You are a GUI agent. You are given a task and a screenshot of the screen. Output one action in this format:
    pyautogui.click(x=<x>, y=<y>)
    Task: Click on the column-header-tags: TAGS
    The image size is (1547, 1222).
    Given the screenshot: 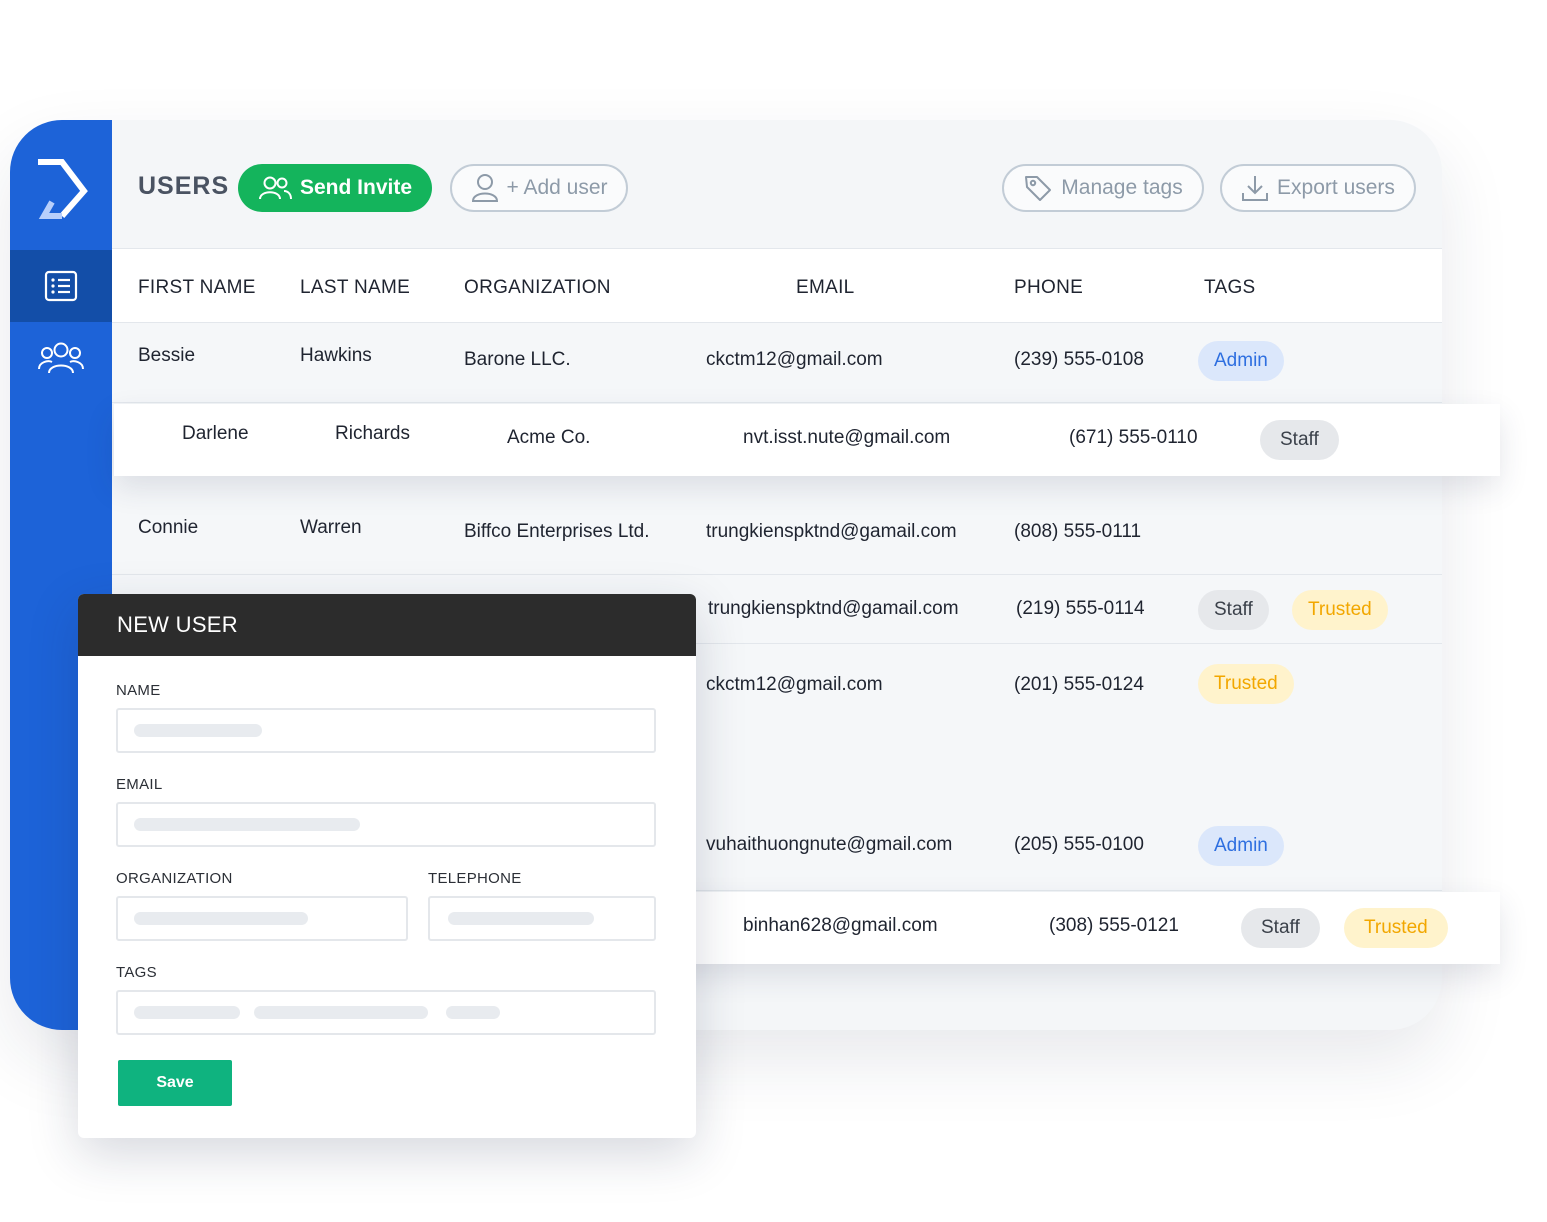 What is the action you would take?
    pyautogui.click(x=1230, y=288)
    